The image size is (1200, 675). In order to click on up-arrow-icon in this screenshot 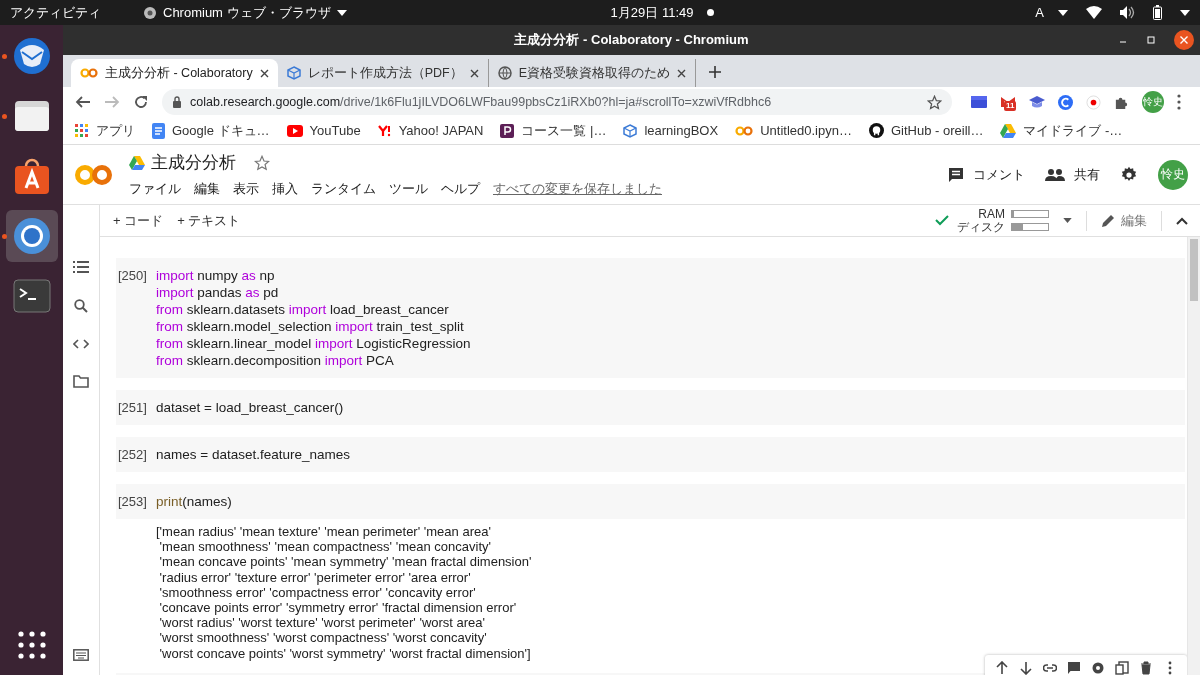, I will do `click(1002, 668)`.